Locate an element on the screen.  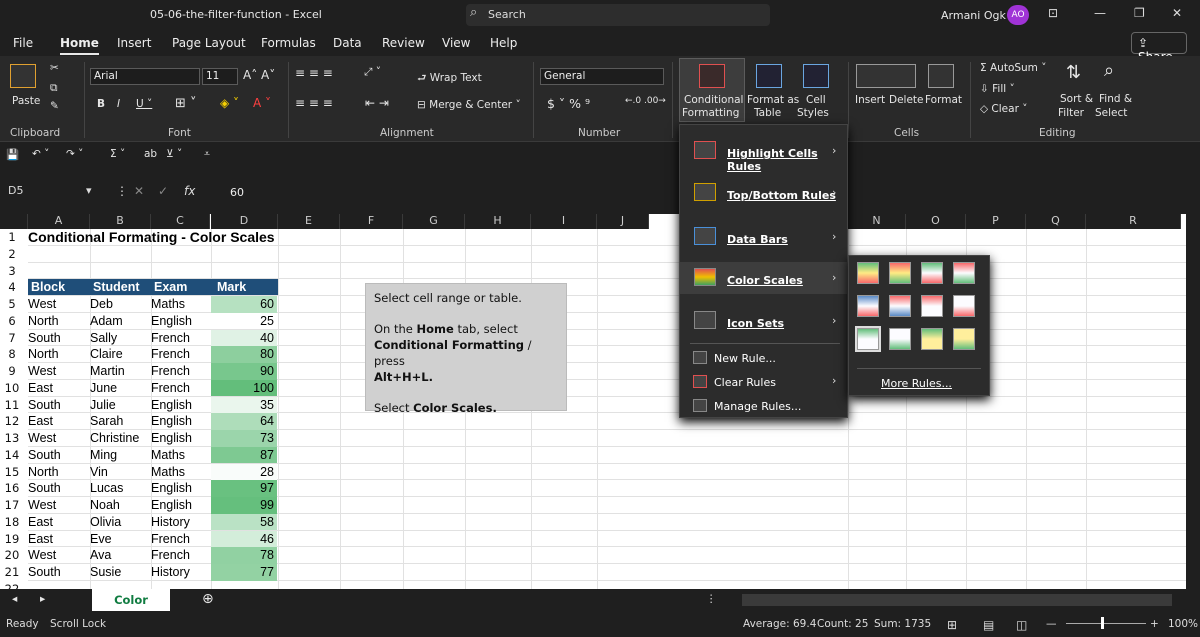
student-cell: Lucas is located at coordinates (106, 488).